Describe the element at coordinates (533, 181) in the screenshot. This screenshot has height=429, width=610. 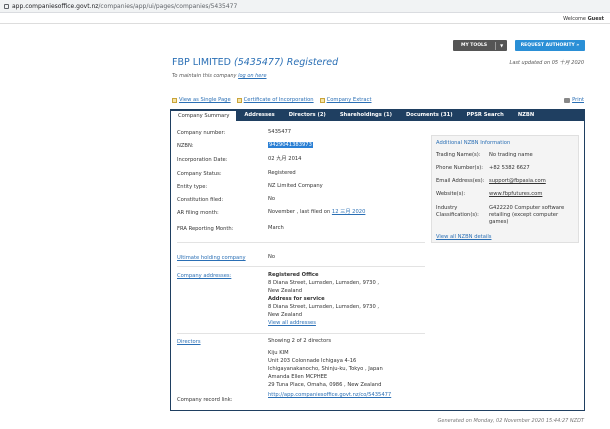
I see `email-link: support@fbpasia.com` at that location.